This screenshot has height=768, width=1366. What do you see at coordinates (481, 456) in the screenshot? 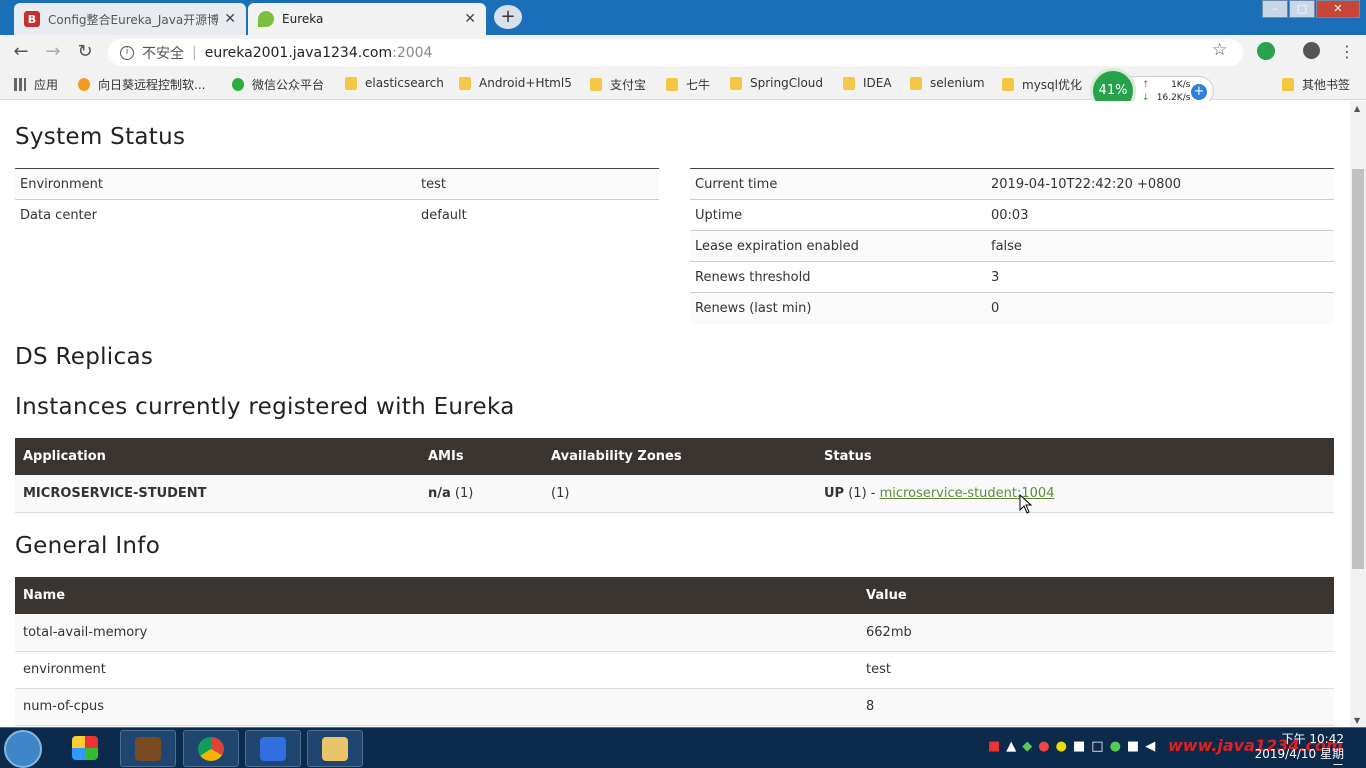
I see `column-header: AMIs` at bounding box center [481, 456].